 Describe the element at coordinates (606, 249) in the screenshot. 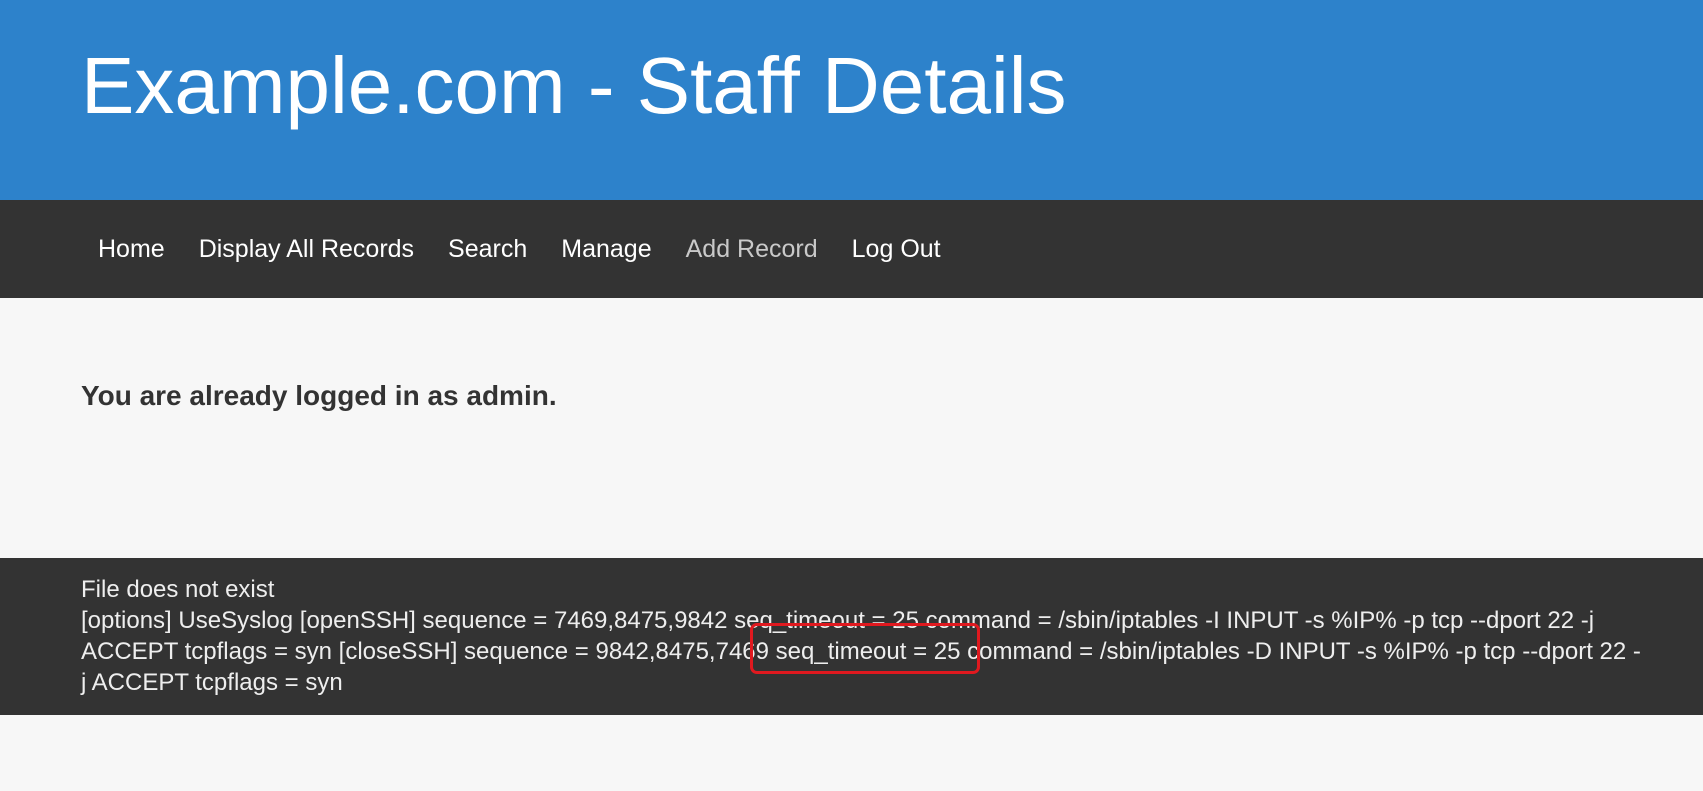

I see `nav-manage-link: Manage` at that location.